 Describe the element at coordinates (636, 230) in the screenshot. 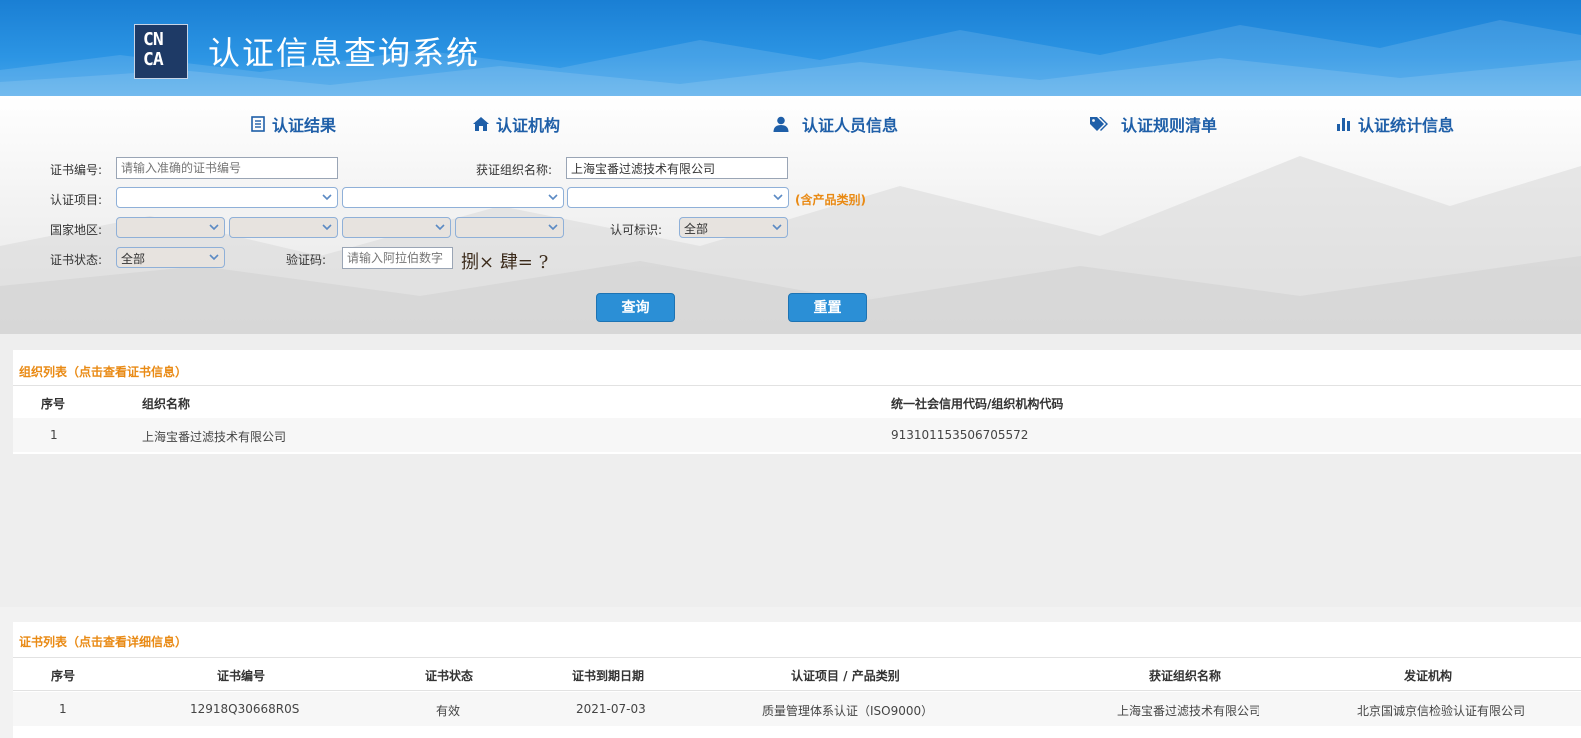

I see `accredit-label: 认可标识:` at that location.